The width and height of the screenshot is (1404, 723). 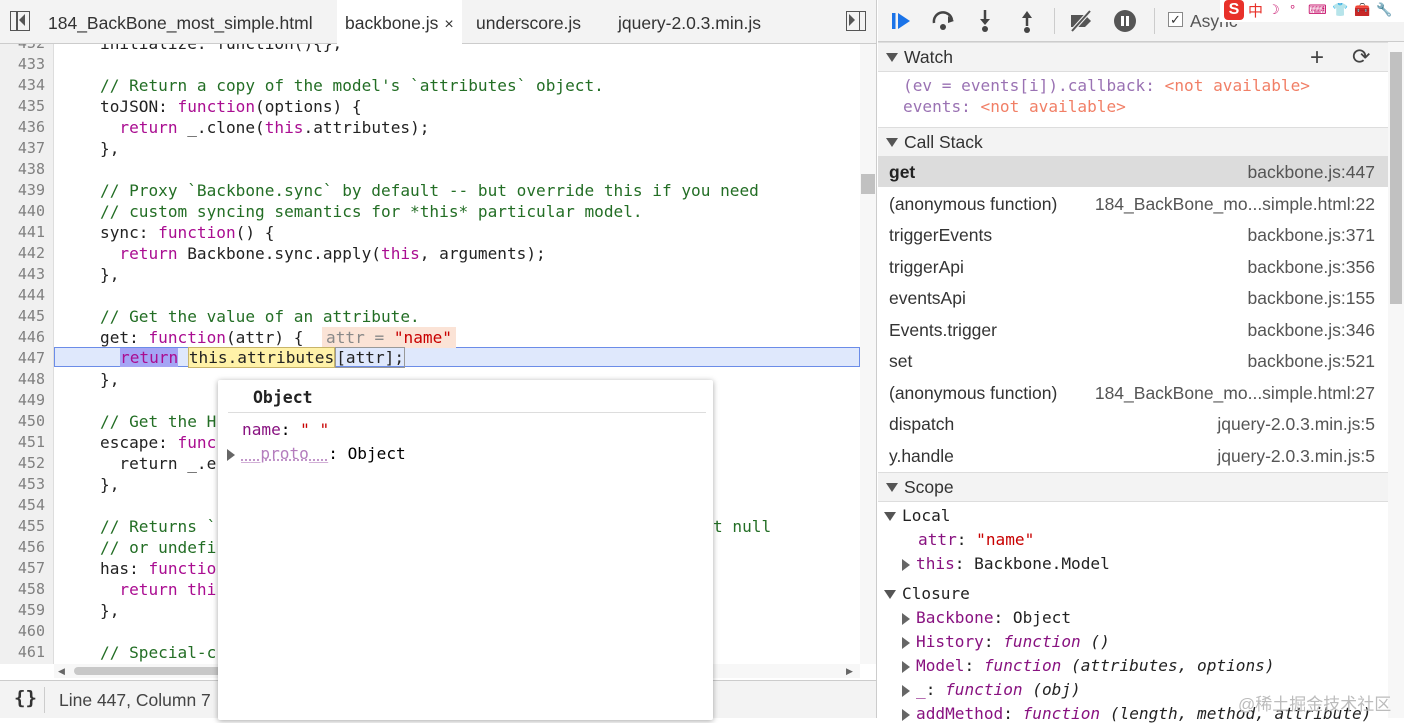 What do you see at coordinates (943, 21) in the screenshot?
I see `step-over-icon` at bounding box center [943, 21].